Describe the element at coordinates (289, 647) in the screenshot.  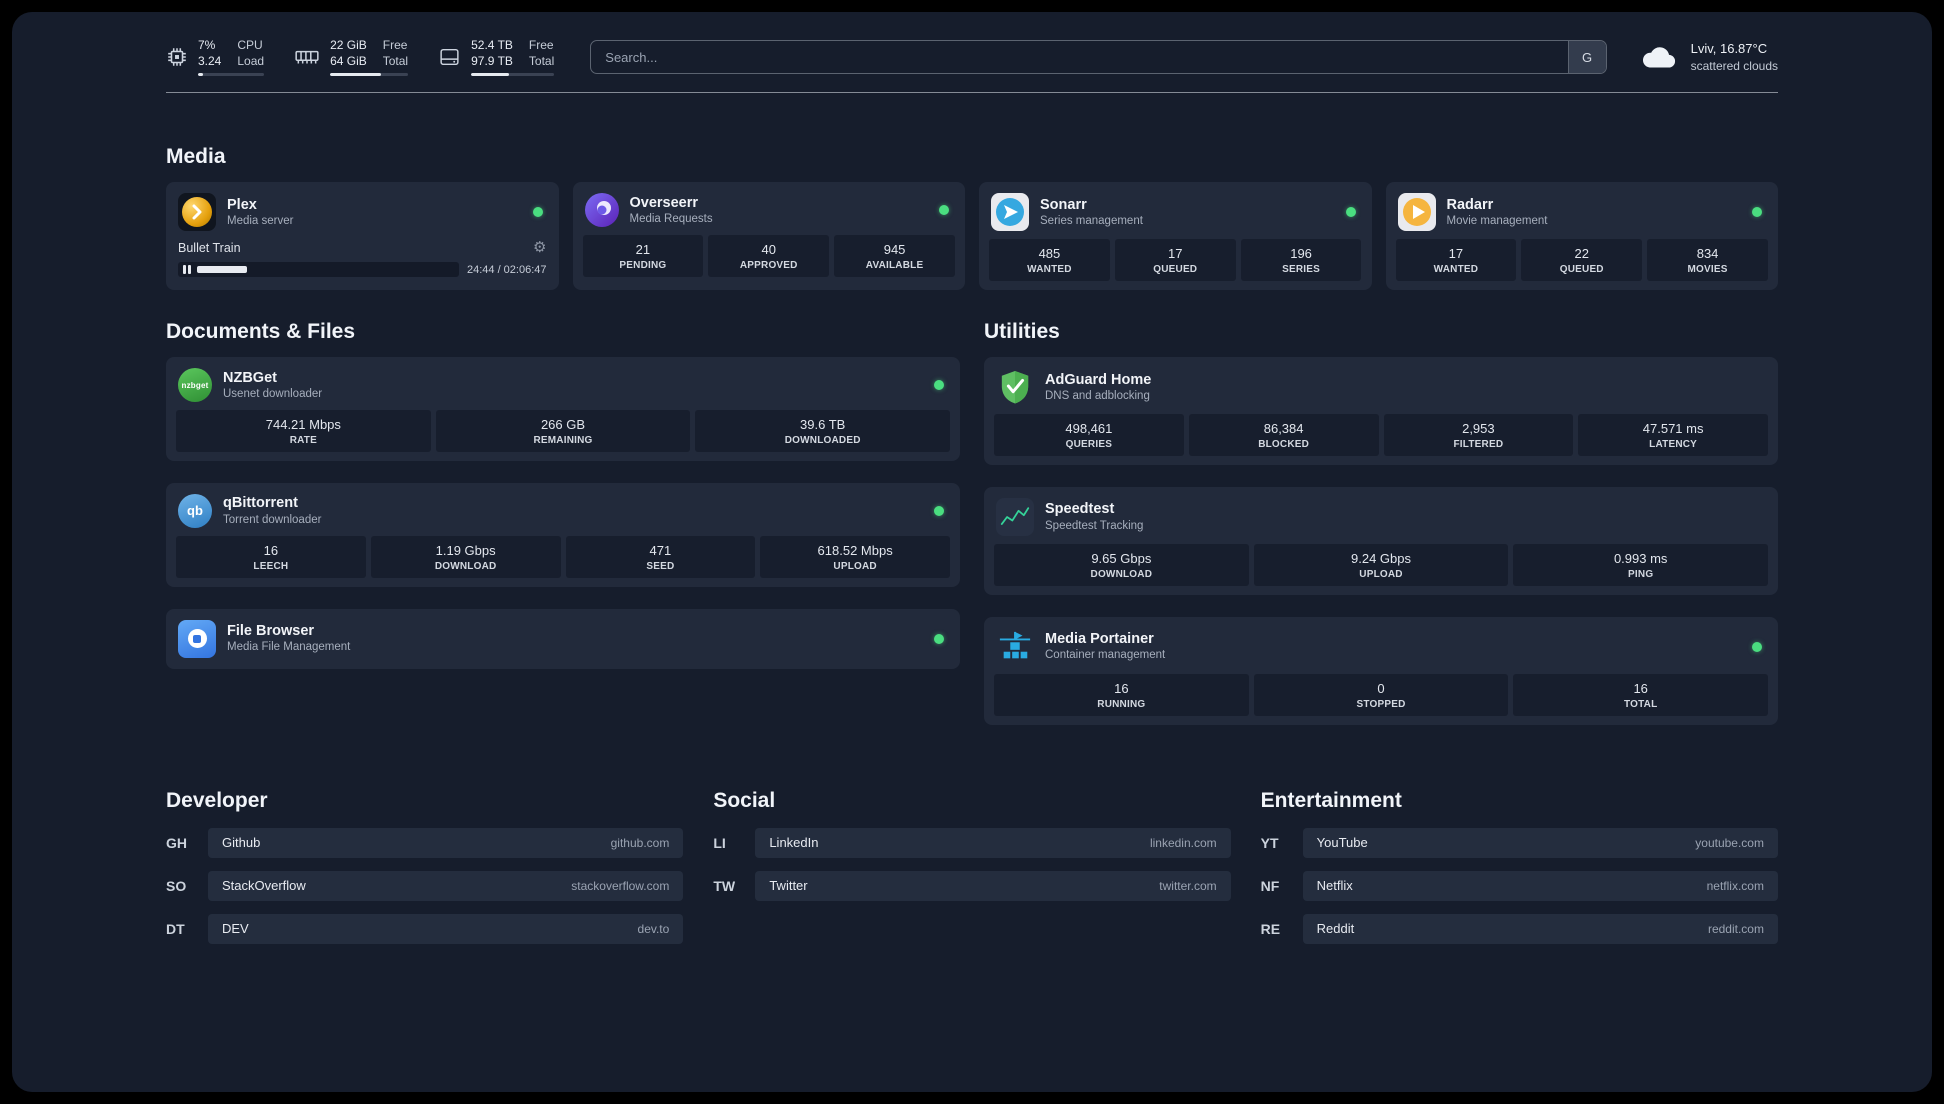
I see `app-subtitle: Media File Management` at that location.